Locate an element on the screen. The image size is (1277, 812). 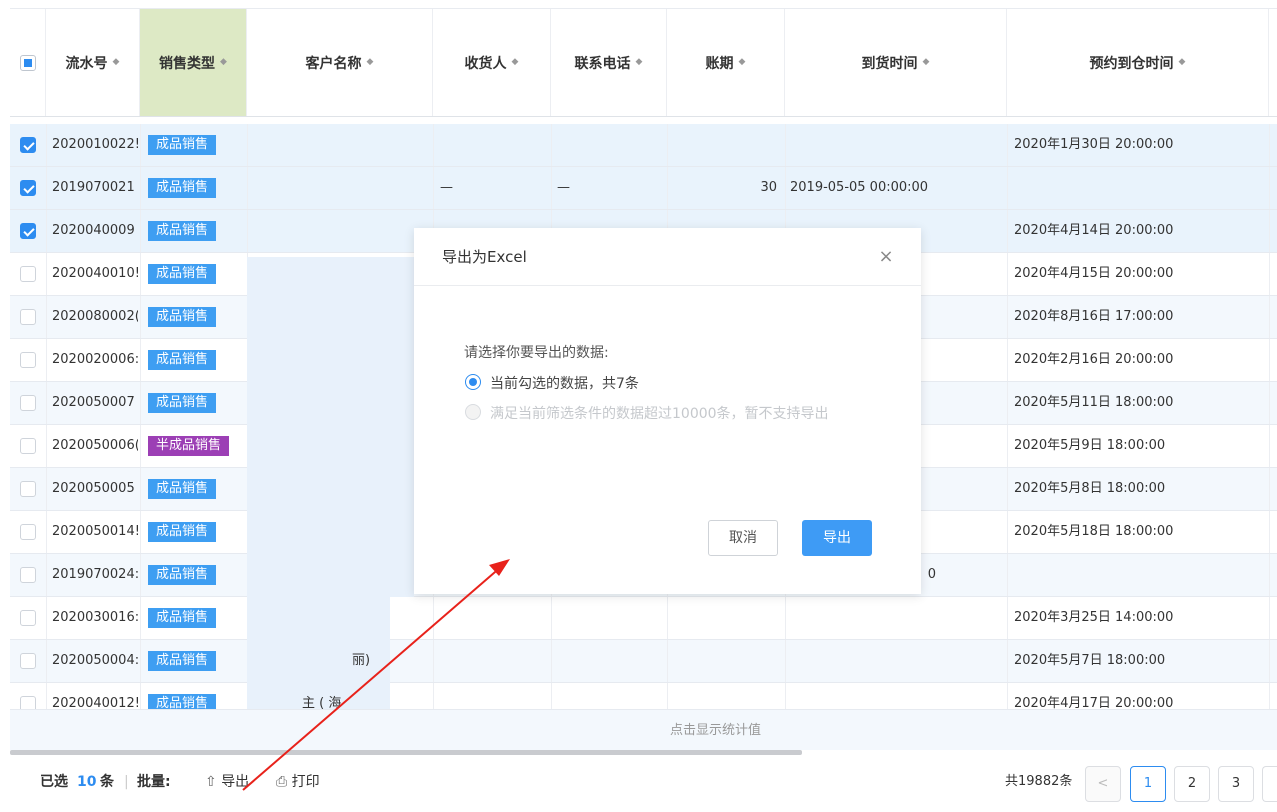
select-all-checkbox is located at coordinates (27, 62).